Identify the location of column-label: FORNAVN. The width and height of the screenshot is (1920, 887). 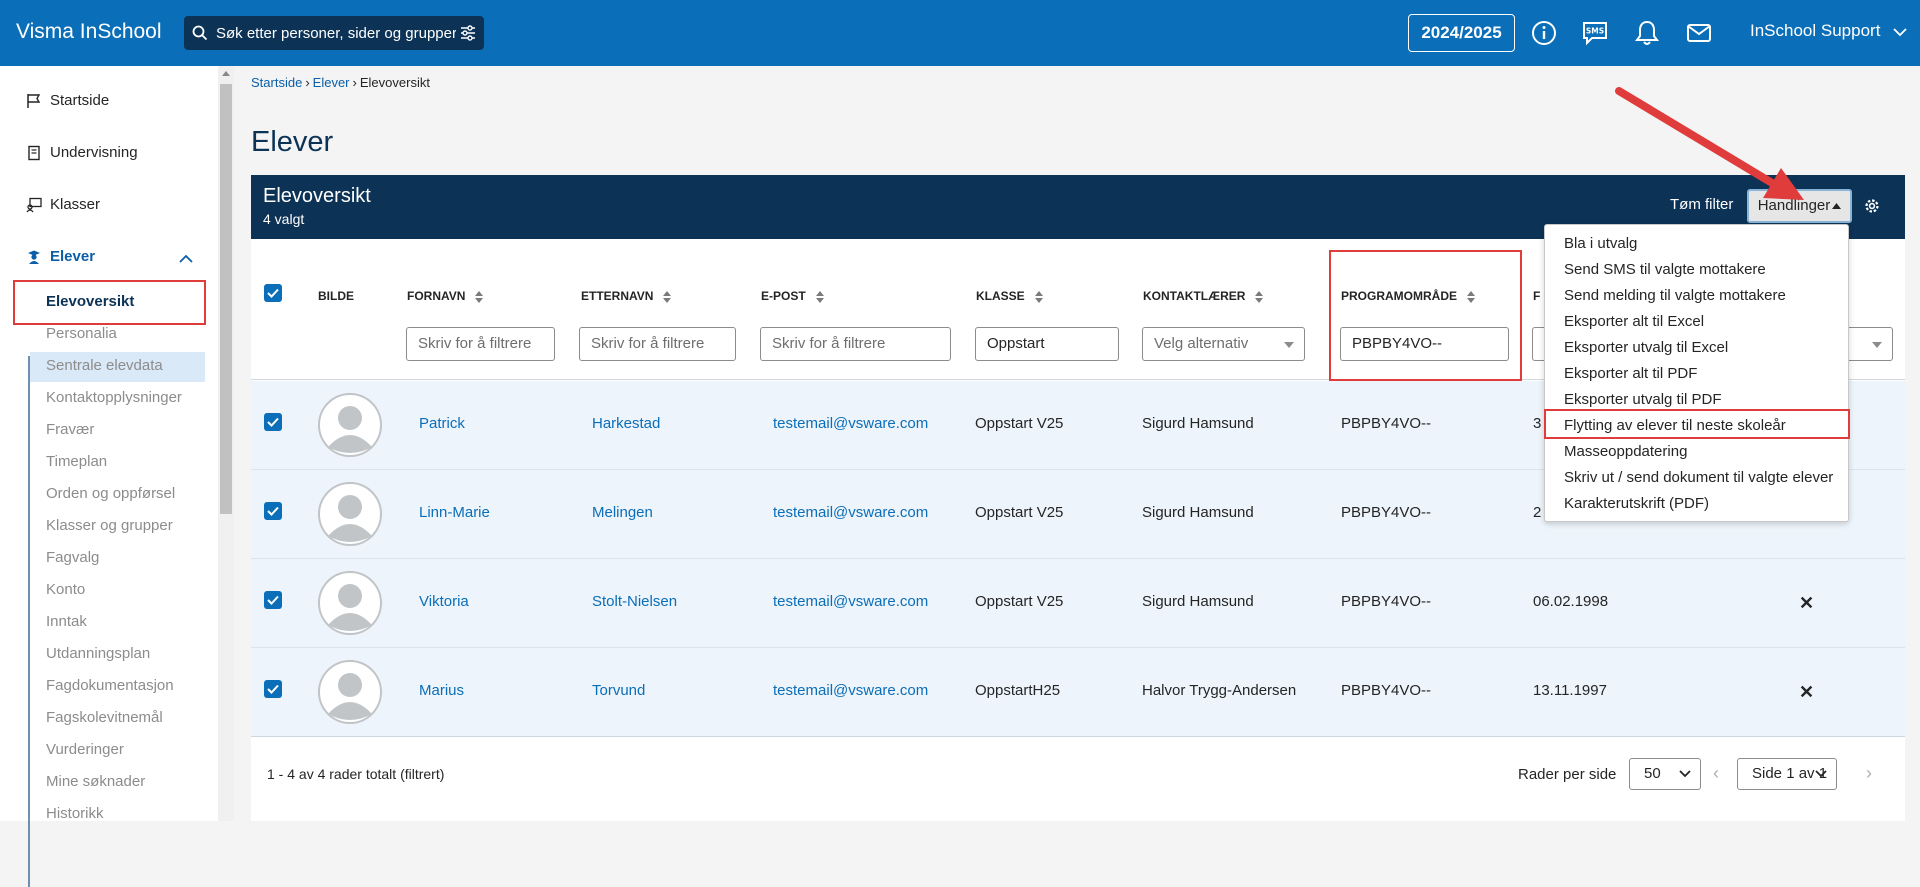
(436, 296).